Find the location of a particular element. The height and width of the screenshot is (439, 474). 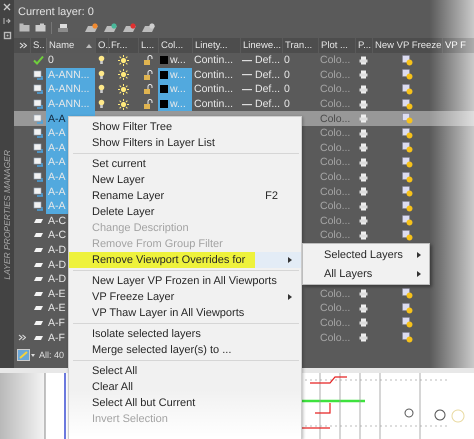

palette-title: LAYER PROPERTIES MANAGER is located at coordinates (7, 215).